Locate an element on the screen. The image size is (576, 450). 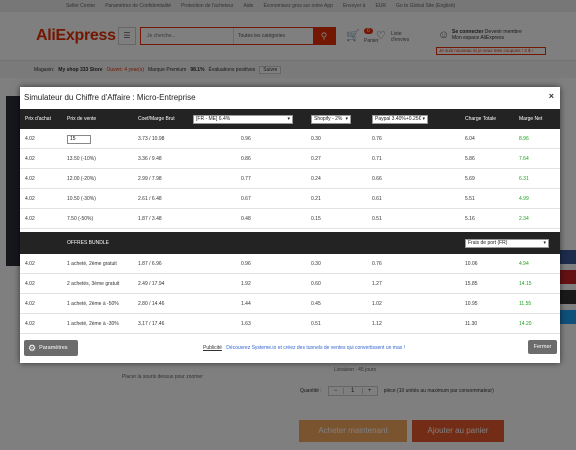
cell-shopify: 0.24 is located at coordinates (316, 179).